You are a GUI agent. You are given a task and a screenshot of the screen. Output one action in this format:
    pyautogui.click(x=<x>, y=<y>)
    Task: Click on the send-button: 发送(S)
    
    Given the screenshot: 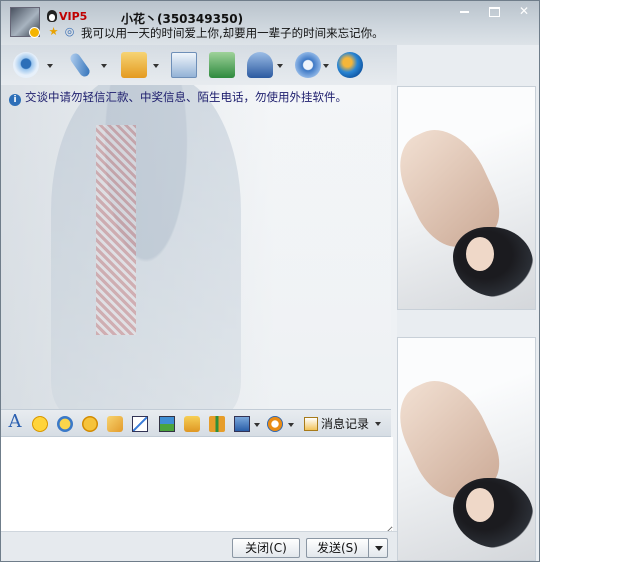 What is the action you would take?
    pyautogui.click(x=337, y=548)
    